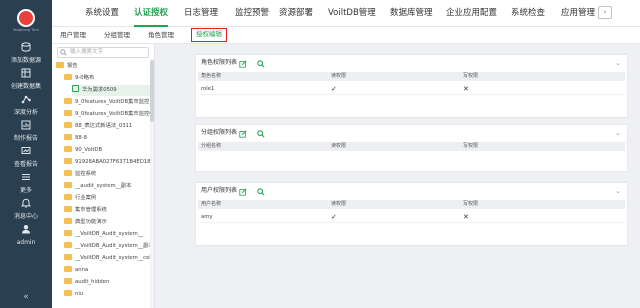 Image resolution: width=640 pixels, height=308 pixels. Describe the element at coordinates (26, 20) in the screenshot. I see `logo: Yonghong Tech` at that location.